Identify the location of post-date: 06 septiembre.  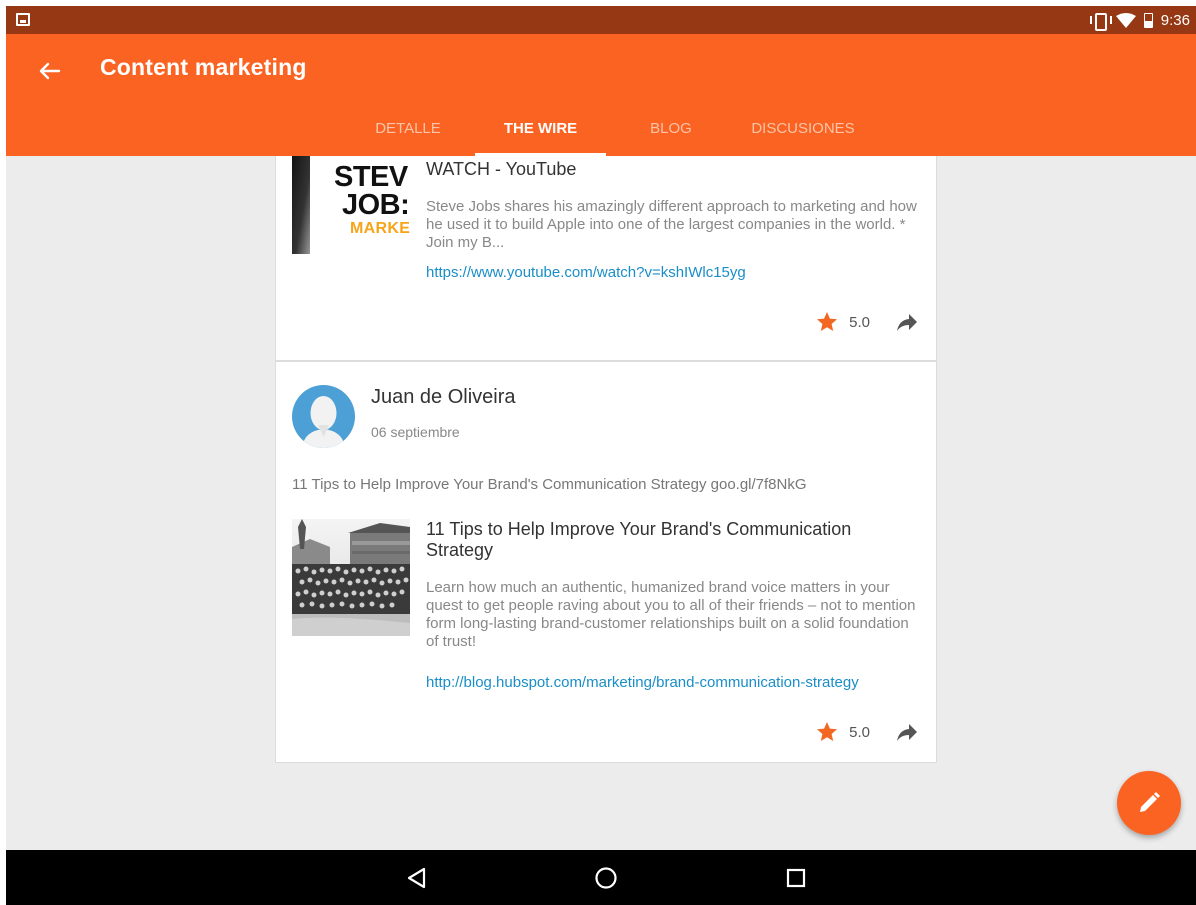
(415, 432).